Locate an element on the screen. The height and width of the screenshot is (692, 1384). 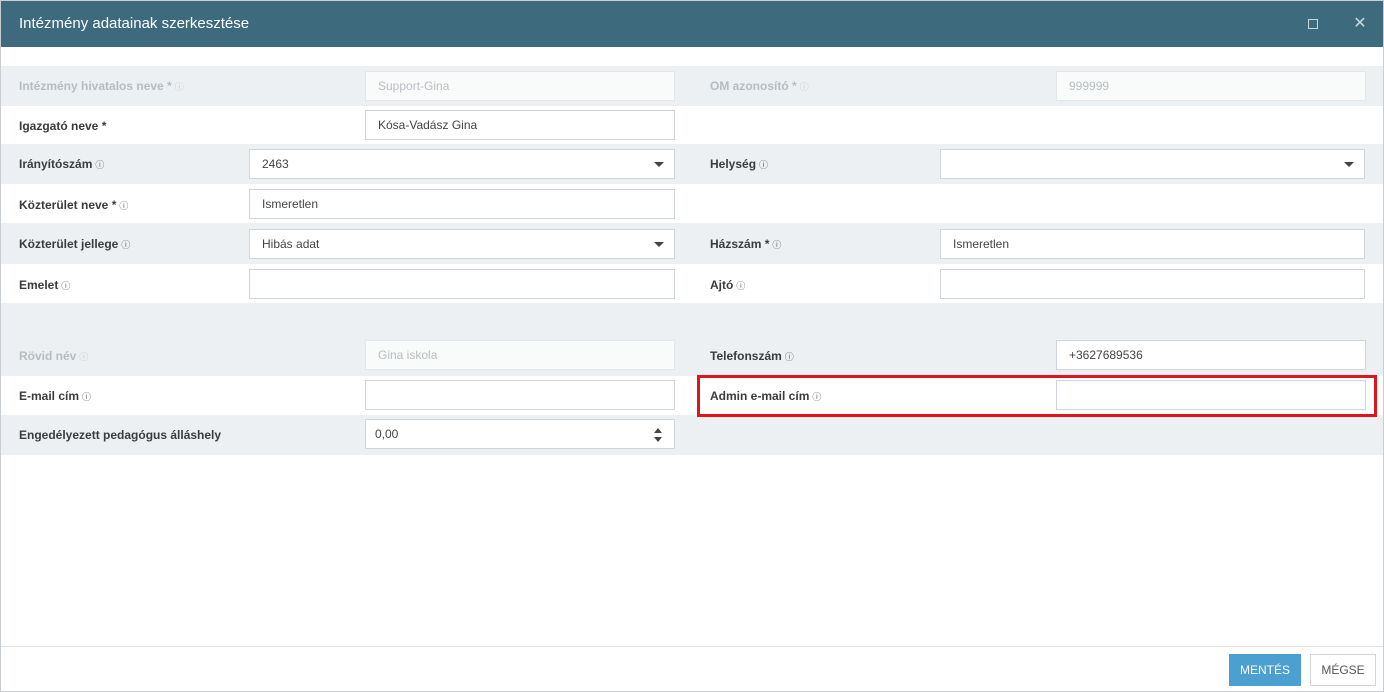
teacher-positions-stepper: 0,00 is located at coordinates (520, 434).